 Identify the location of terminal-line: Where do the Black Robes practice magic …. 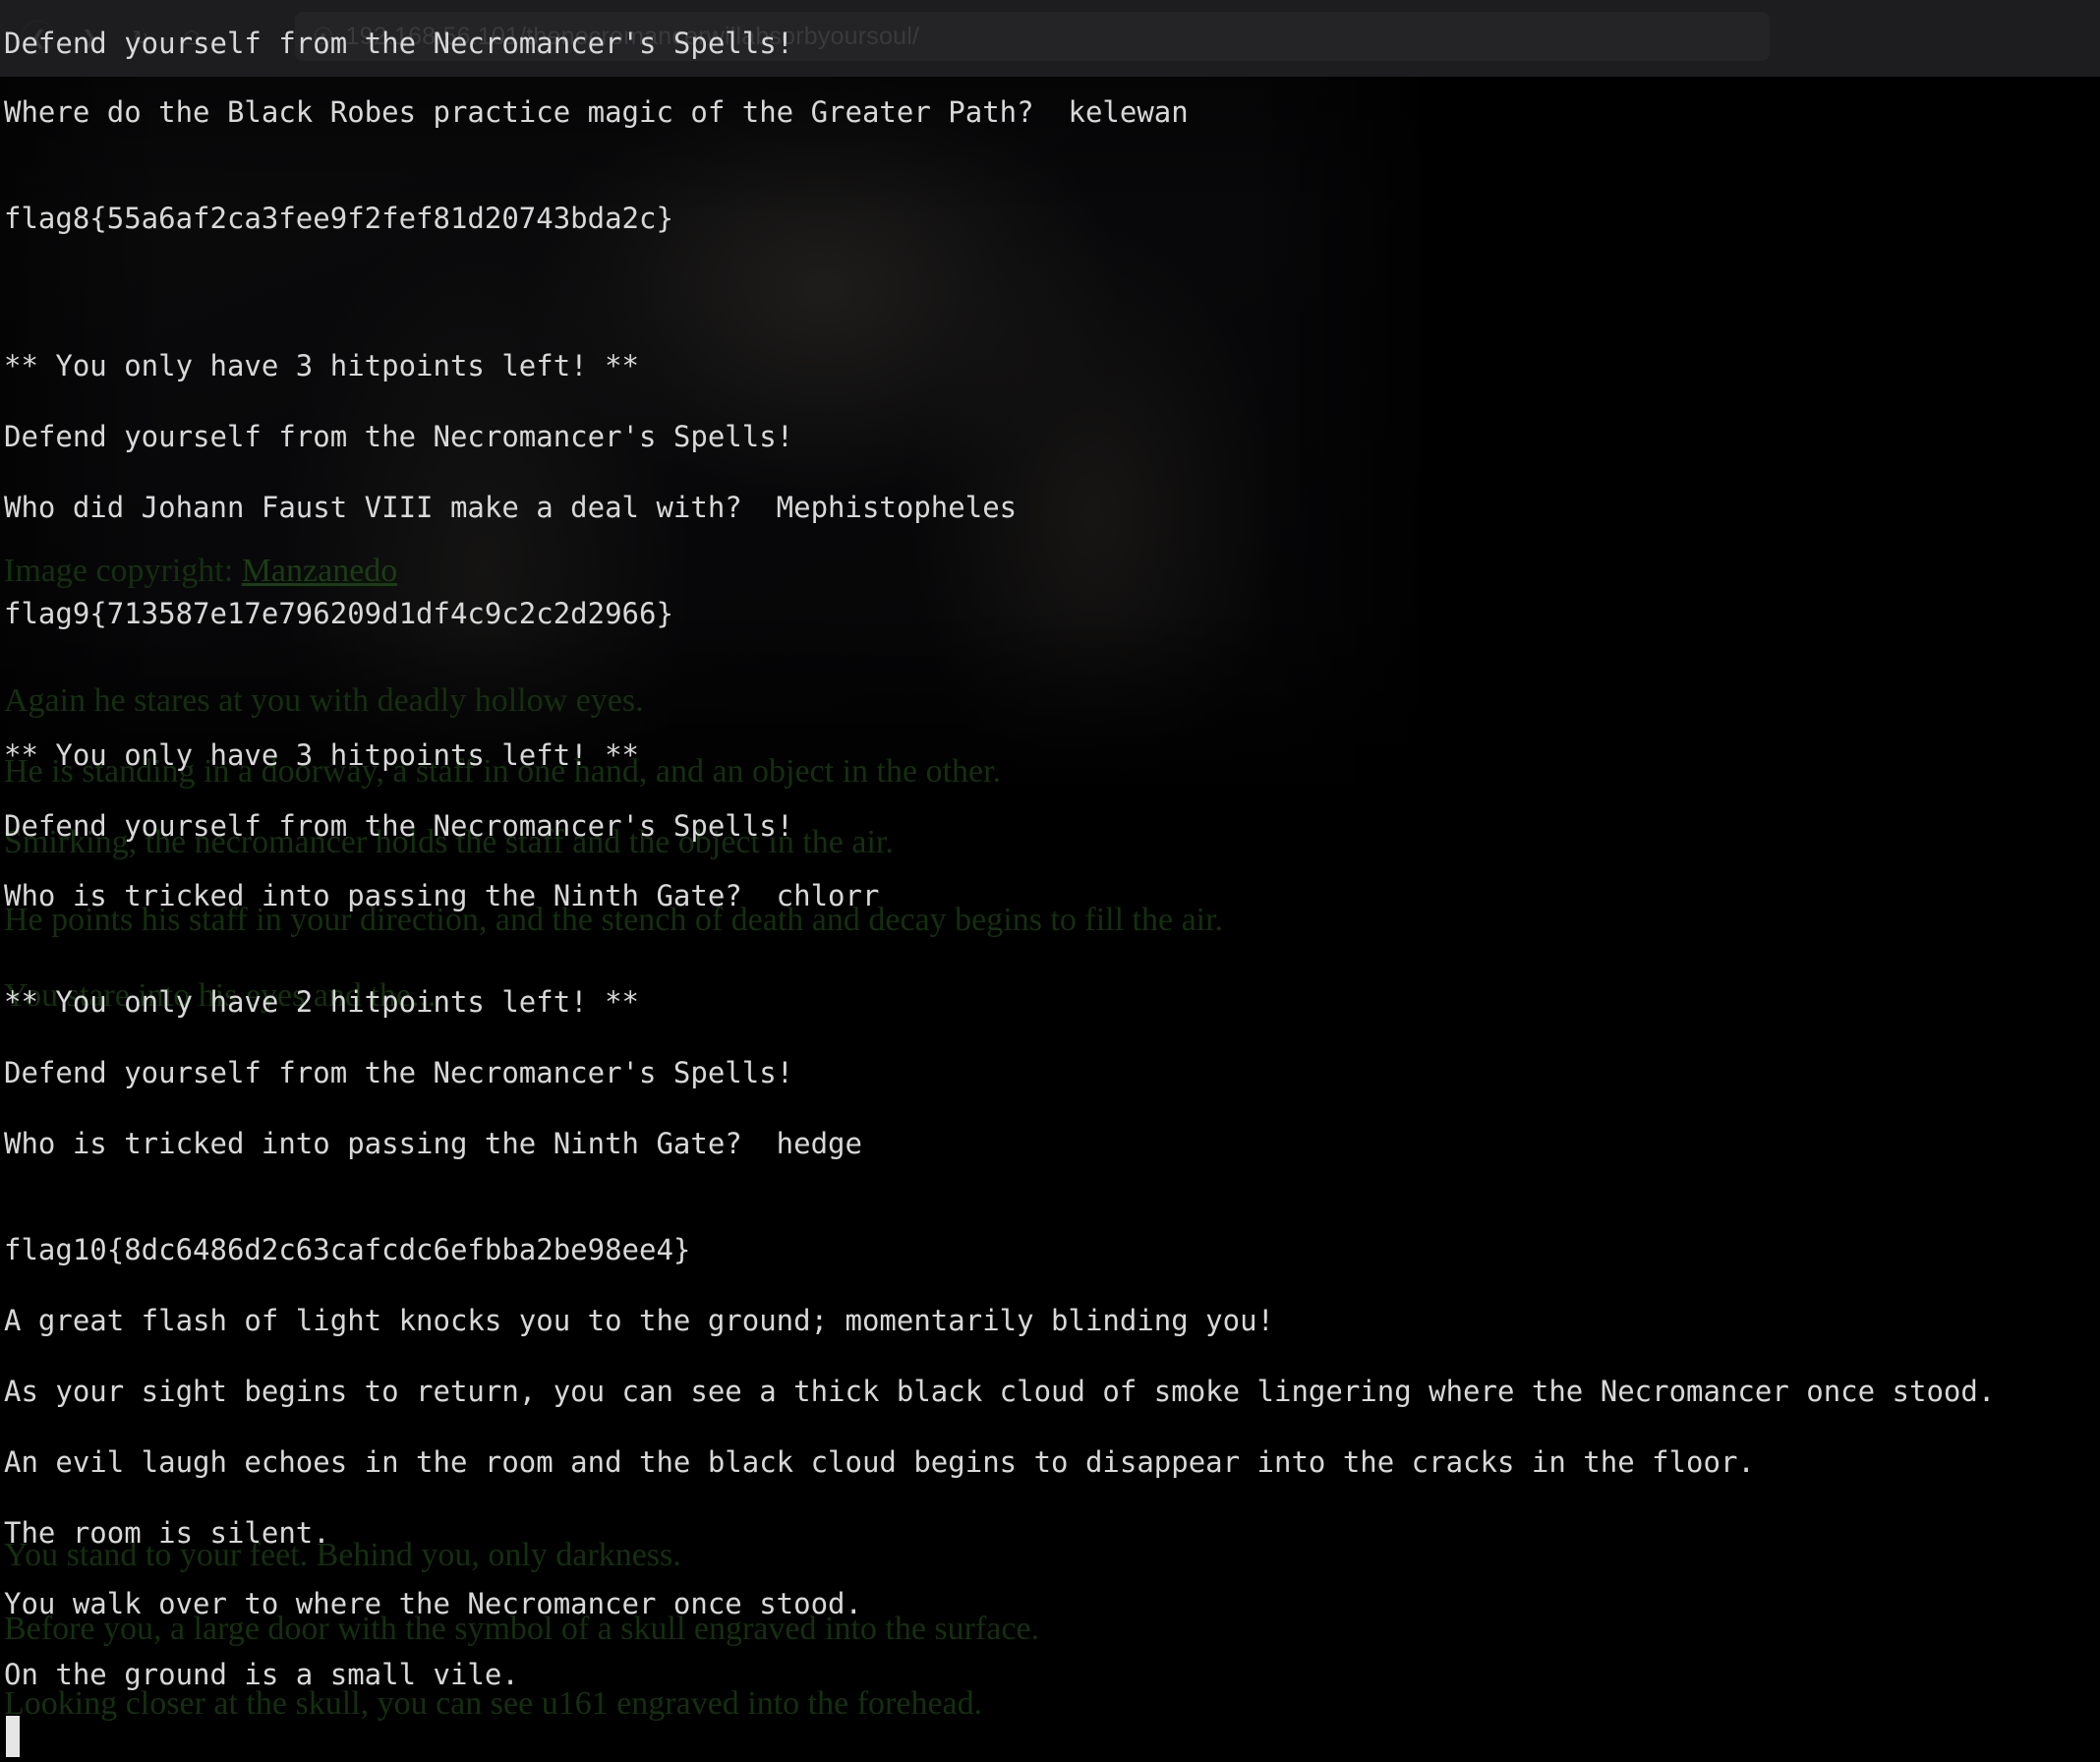
(596, 112).